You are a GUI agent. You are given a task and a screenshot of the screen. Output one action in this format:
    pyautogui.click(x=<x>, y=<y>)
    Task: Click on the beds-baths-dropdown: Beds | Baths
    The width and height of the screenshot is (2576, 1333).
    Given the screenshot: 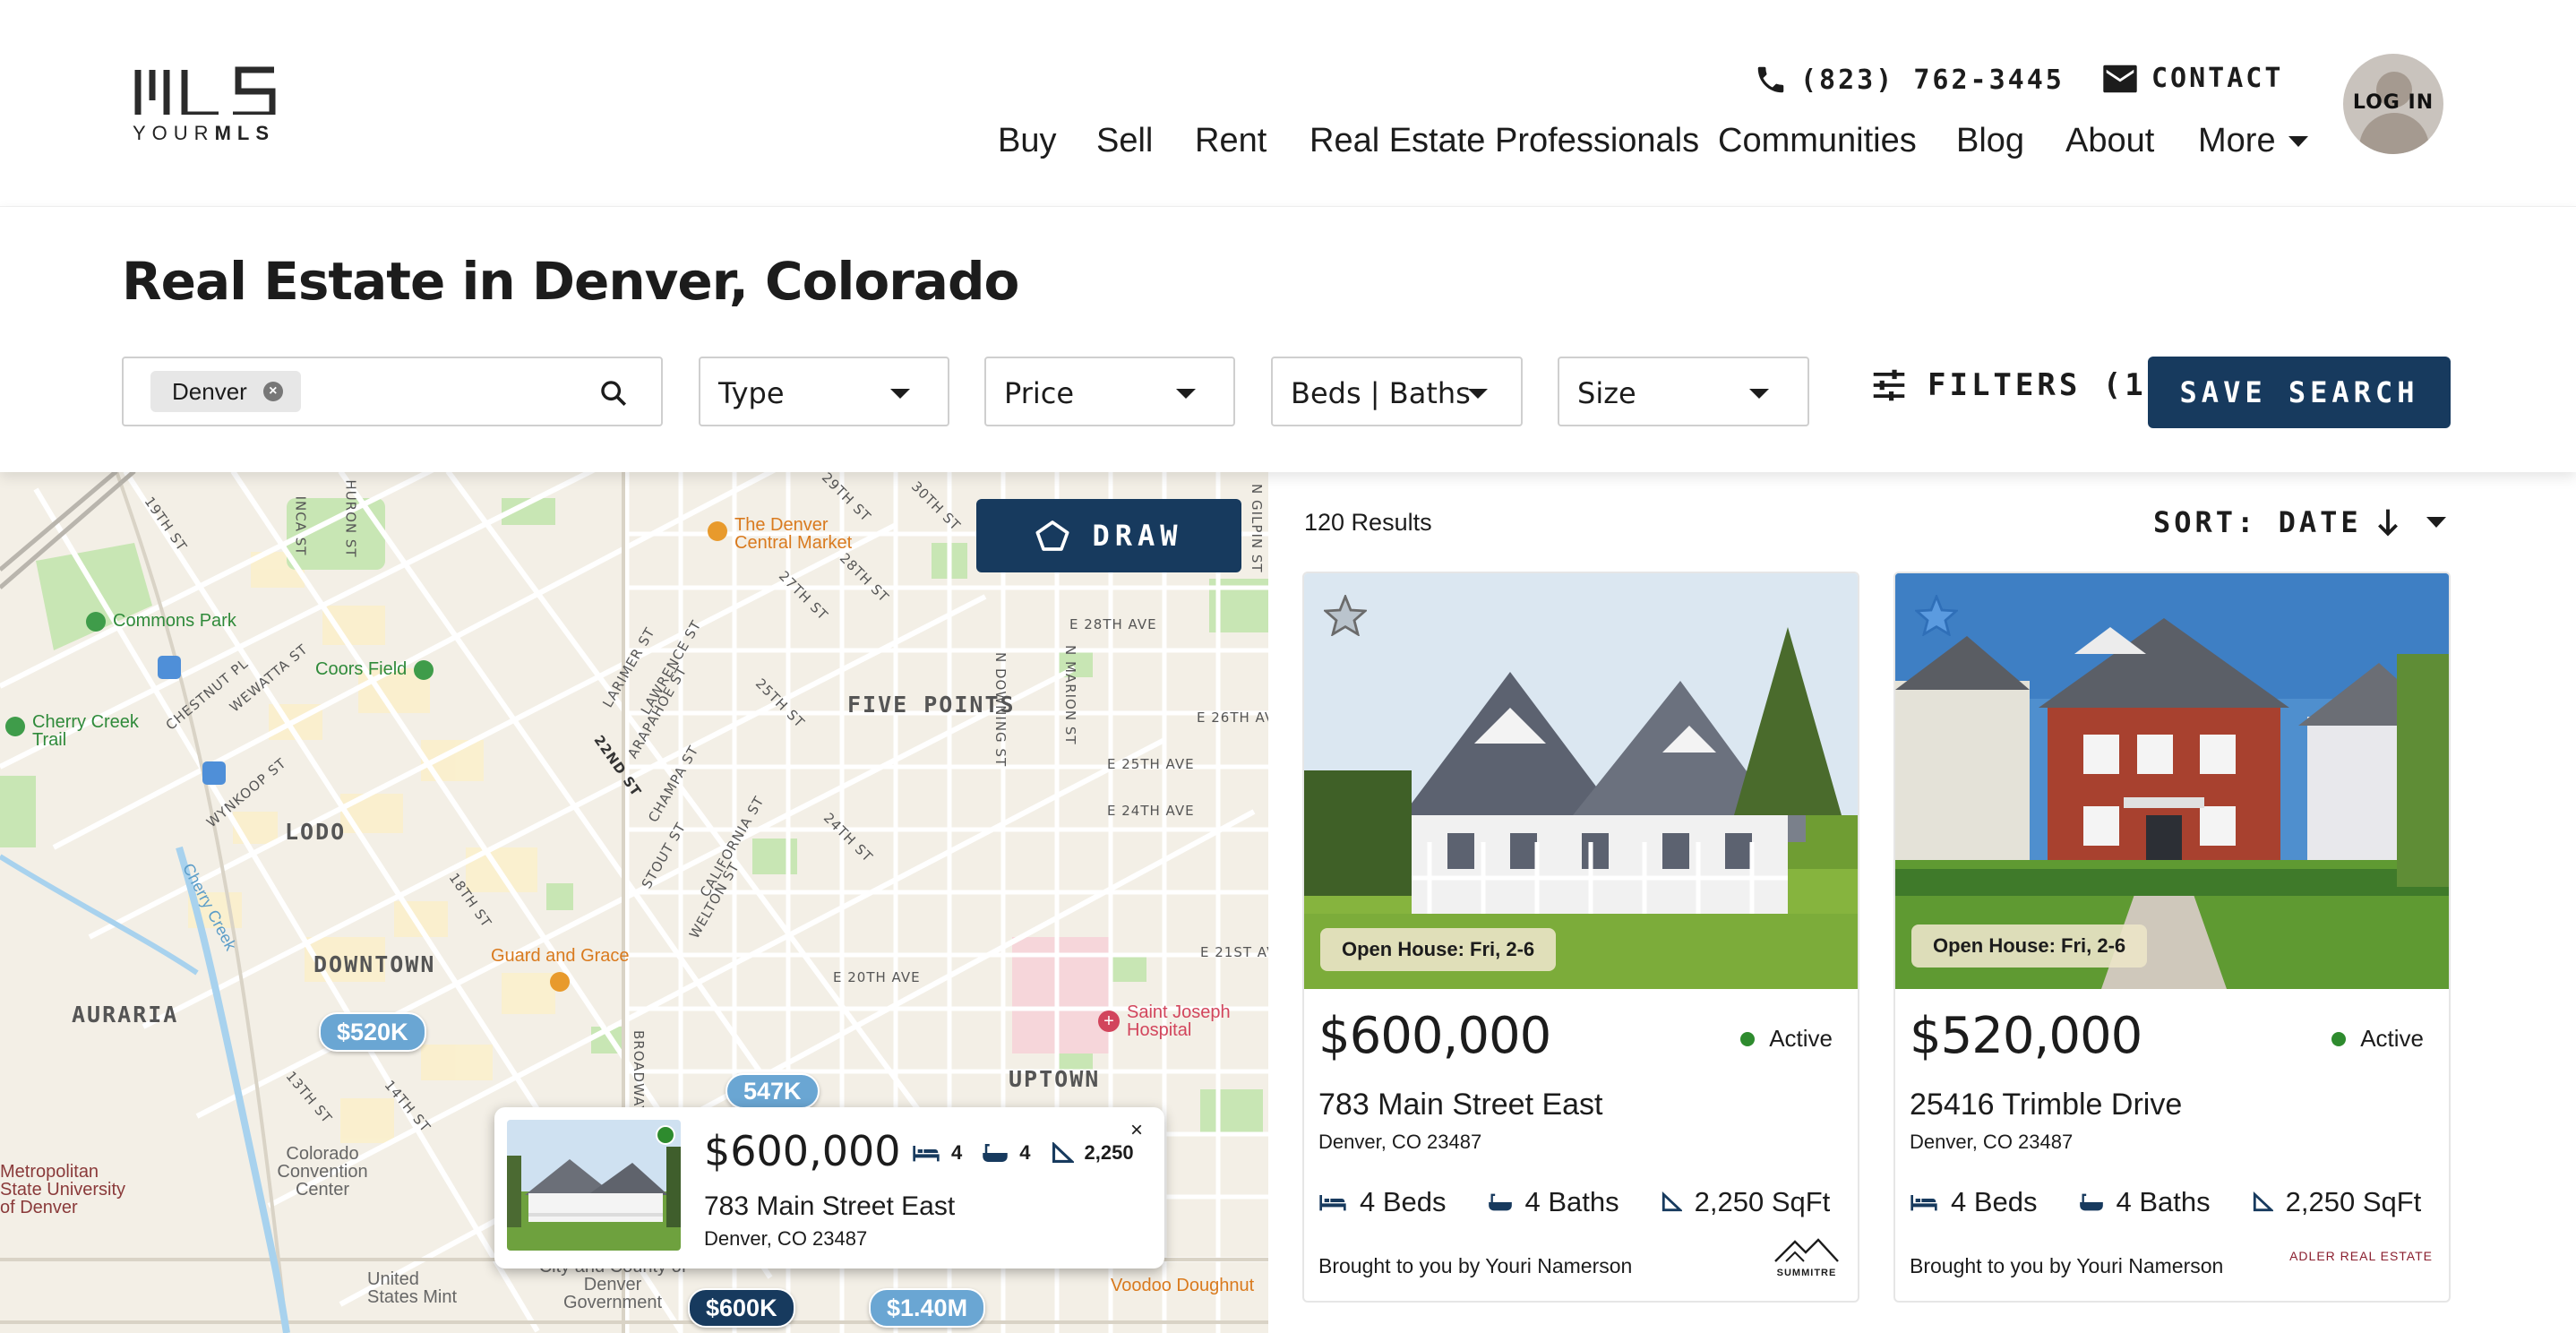 What is the action you would take?
    pyautogui.click(x=1397, y=391)
    